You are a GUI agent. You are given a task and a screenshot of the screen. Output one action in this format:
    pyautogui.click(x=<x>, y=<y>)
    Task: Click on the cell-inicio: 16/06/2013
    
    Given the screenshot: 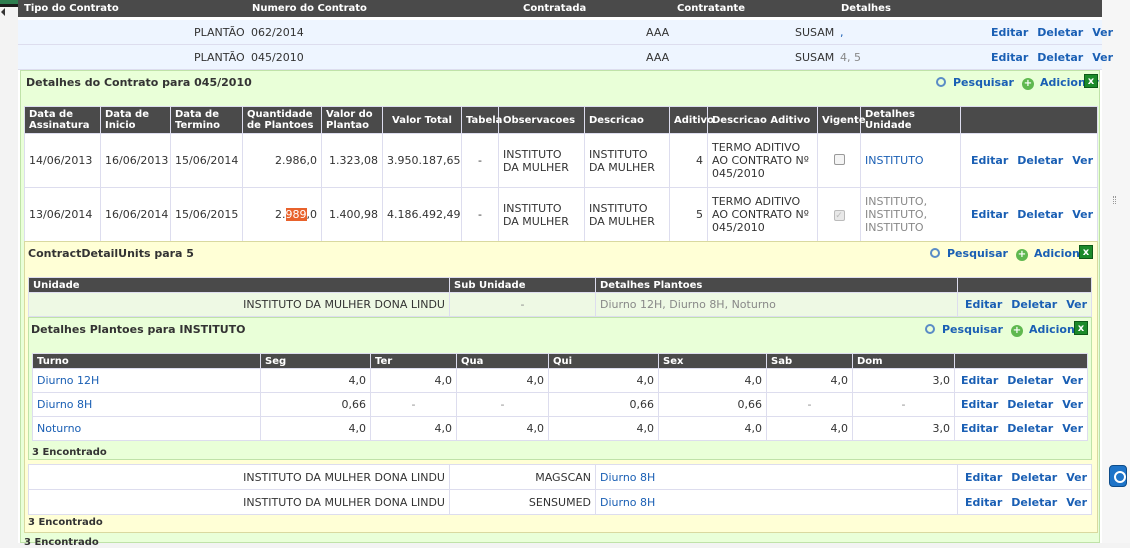 What is the action you would take?
    pyautogui.click(x=135, y=160)
    